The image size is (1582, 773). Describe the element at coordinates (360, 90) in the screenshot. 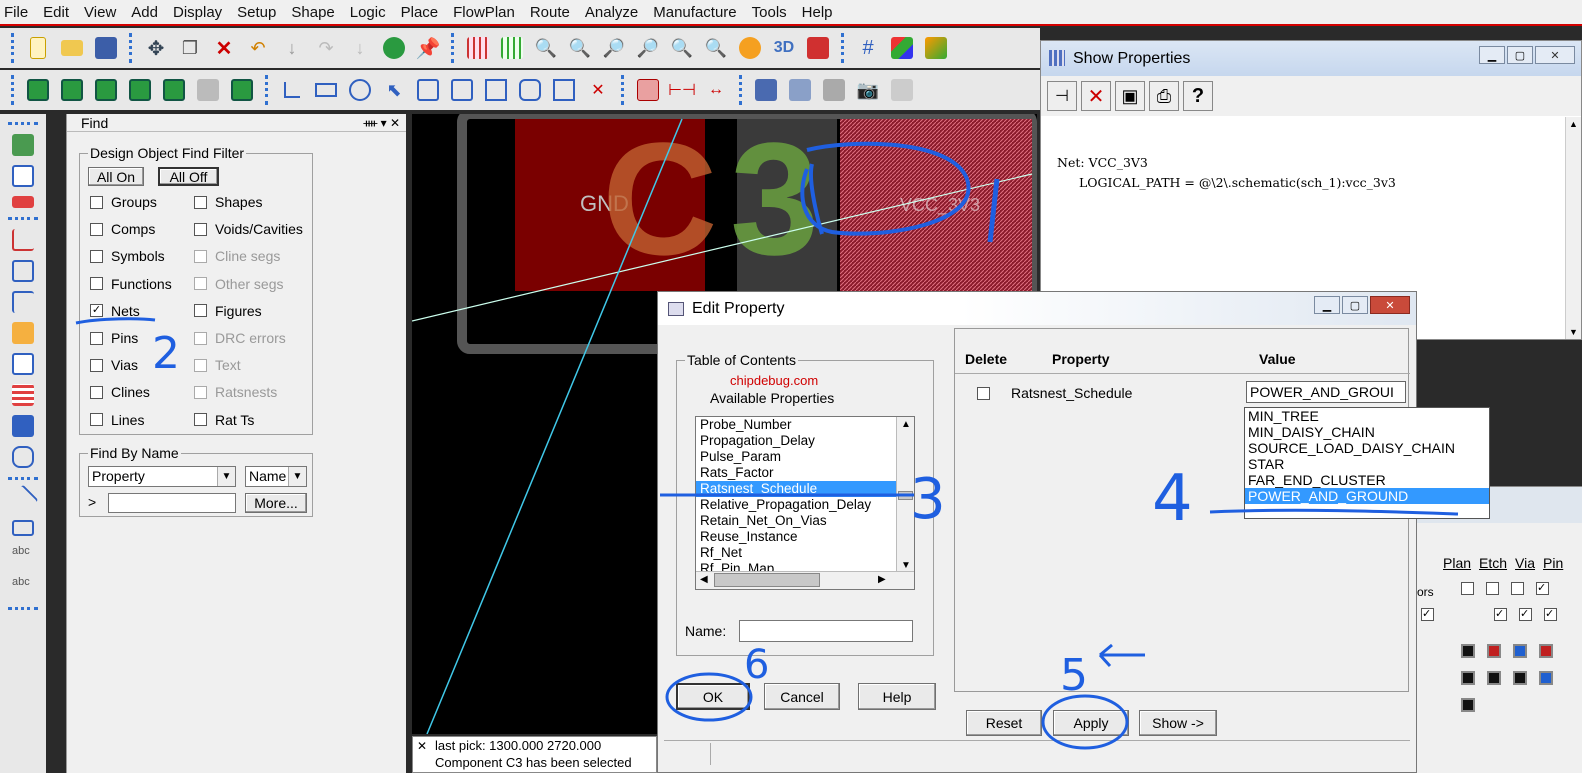

I see `circle-icon` at that location.